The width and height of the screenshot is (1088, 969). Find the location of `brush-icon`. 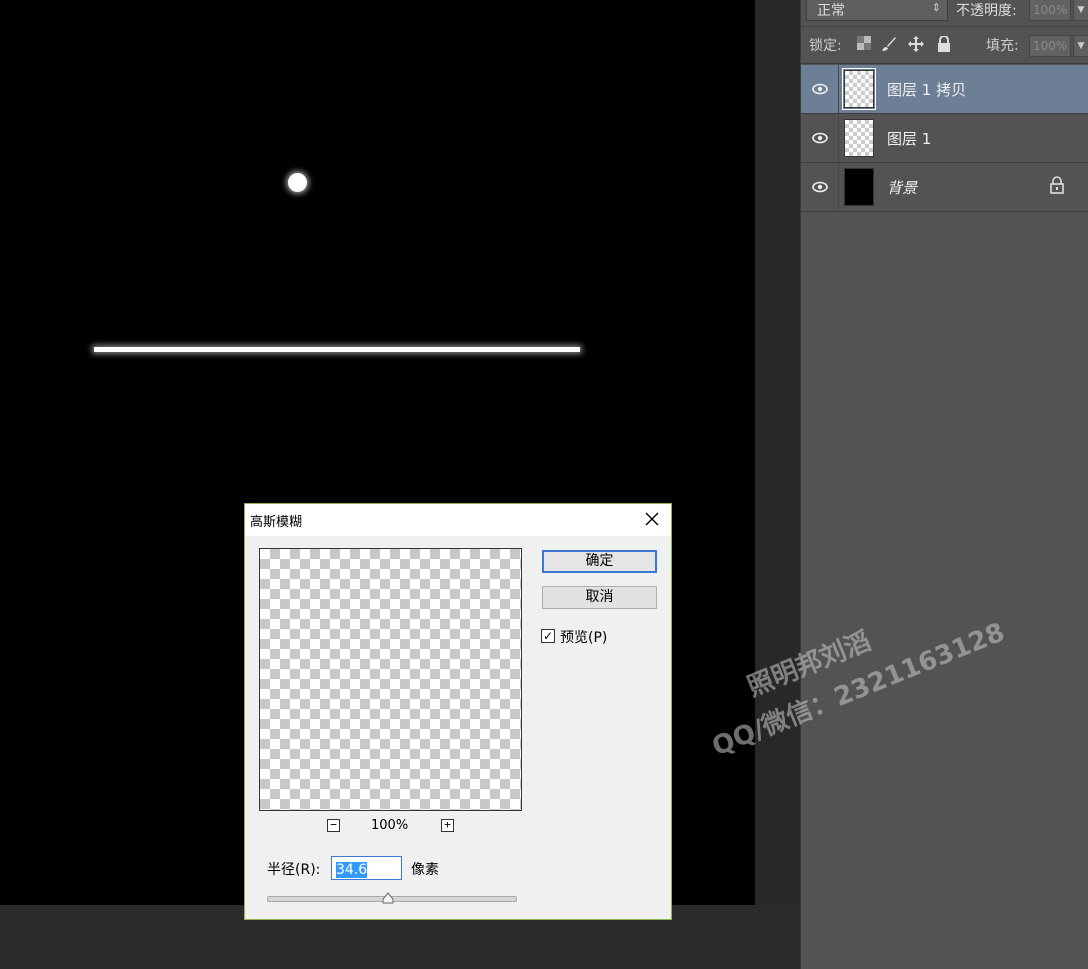

brush-icon is located at coordinates (889, 44).